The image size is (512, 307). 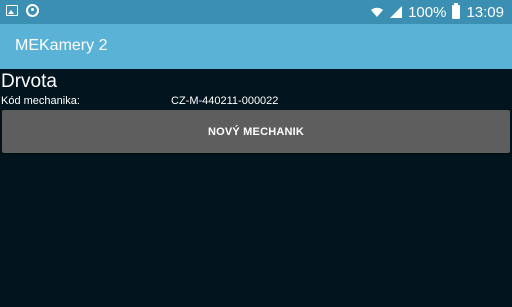 I want to click on new-mechanic-button: NOVÝ MECHANIK, so click(x=256, y=131).